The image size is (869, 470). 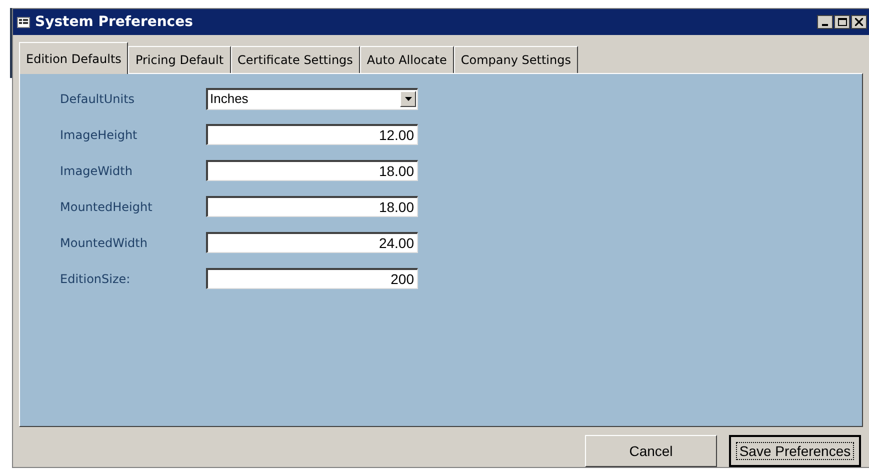 What do you see at coordinates (312, 242) in the screenshot?
I see `number-field: 24.00` at bounding box center [312, 242].